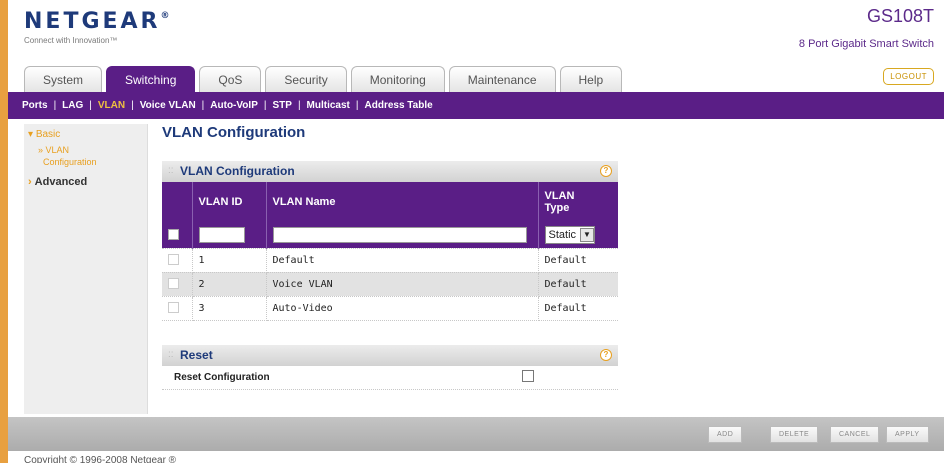 Image resolution: width=944 pixels, height=463 pixels. I want to click on vlan-name-input, so click(399, 234).